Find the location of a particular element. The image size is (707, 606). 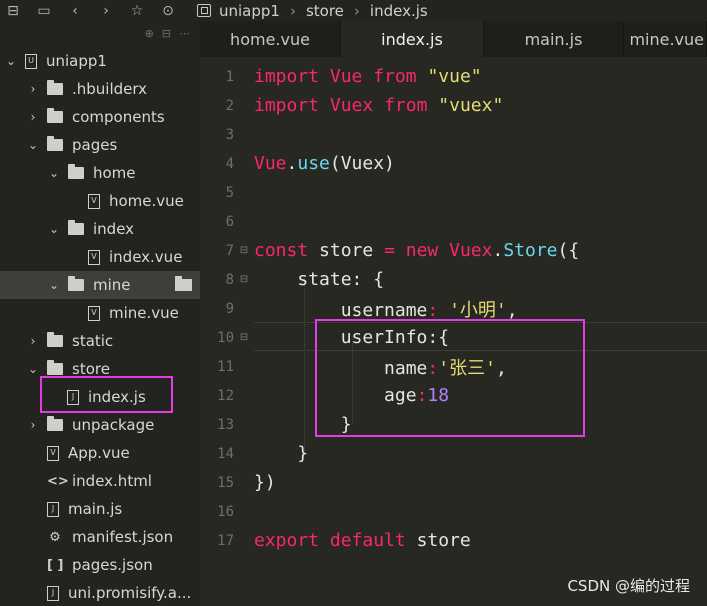

line-number: 17 is located at coordinates (225, 540).